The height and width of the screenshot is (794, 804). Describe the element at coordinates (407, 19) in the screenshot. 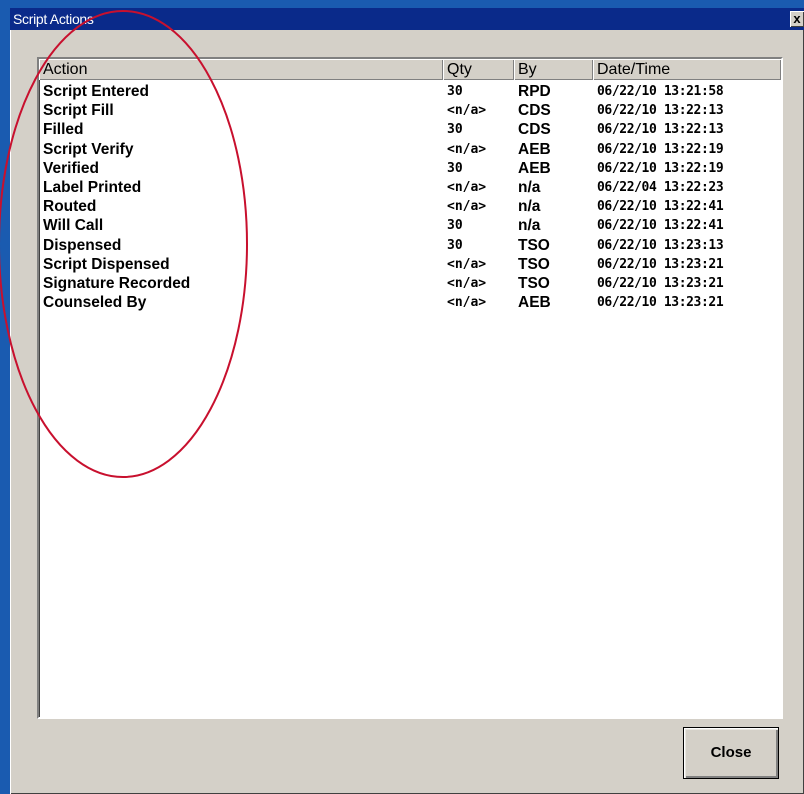

I see `title-bar: Script Actions x` at that location.